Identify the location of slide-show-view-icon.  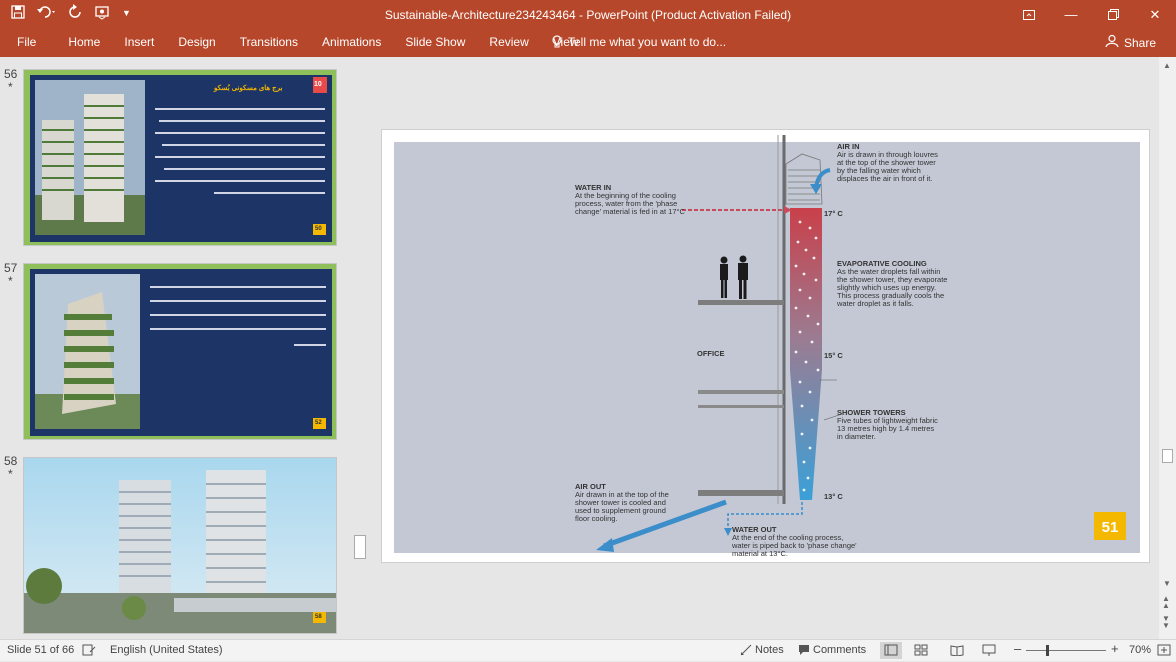
(989, 651).